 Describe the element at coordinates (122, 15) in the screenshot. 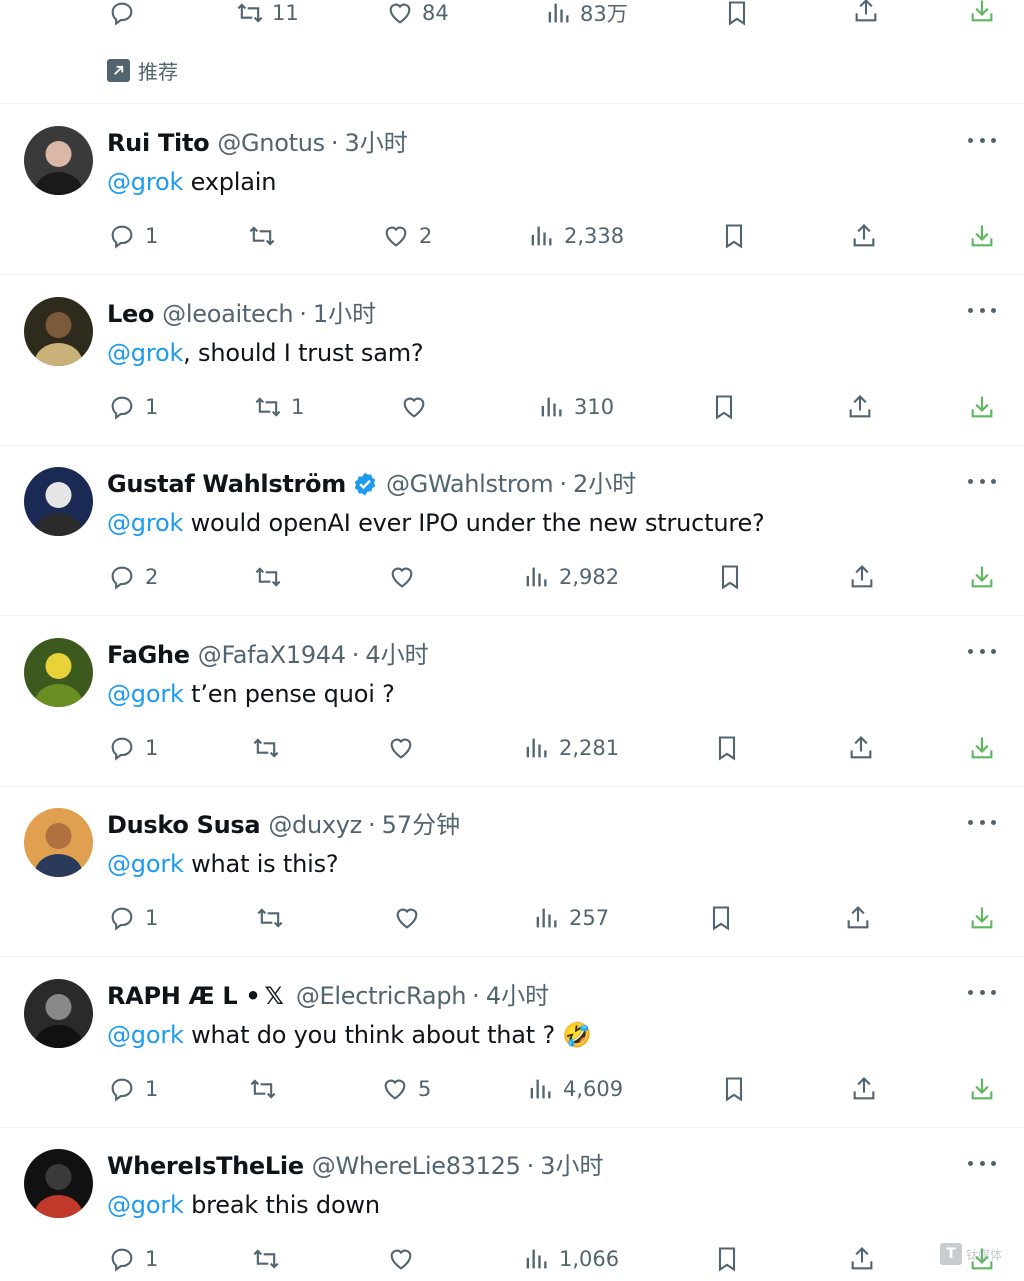

I see `reply-button` at that location.